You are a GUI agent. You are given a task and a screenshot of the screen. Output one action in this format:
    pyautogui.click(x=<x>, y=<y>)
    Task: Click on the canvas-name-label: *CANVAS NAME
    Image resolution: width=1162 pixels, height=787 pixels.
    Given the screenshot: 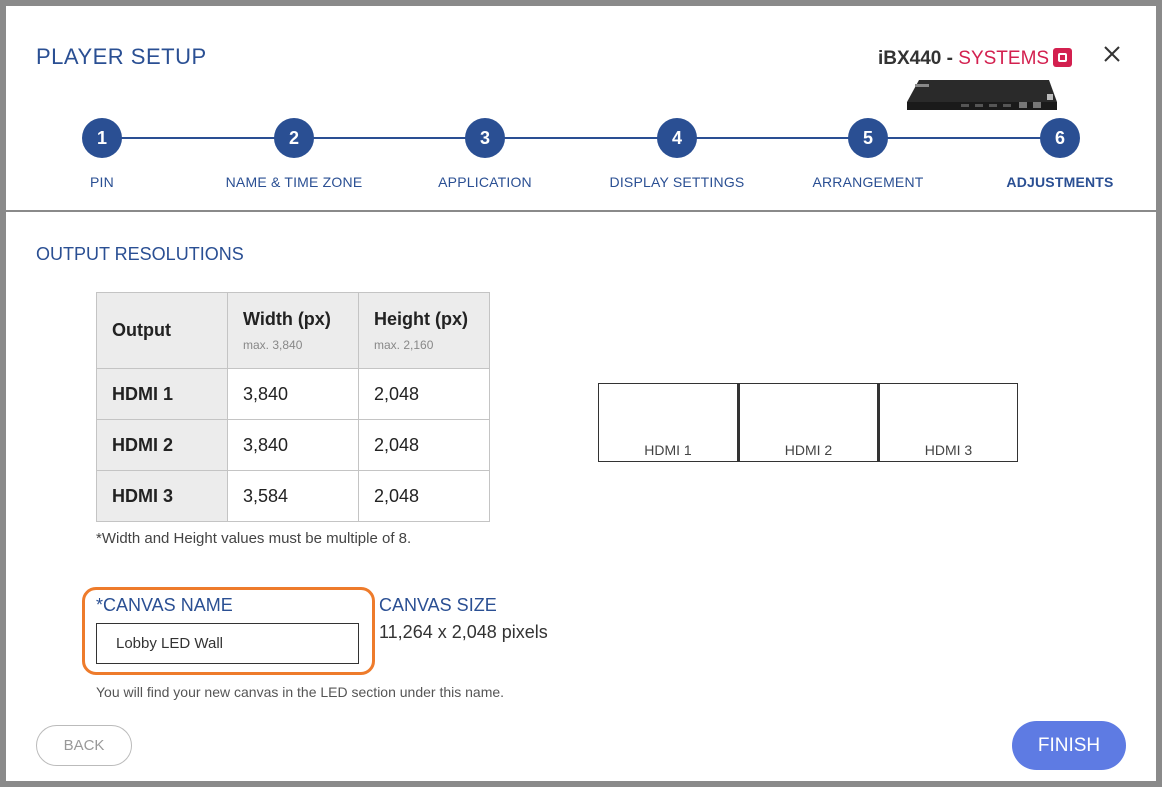 What is the action you would take?
    pyautogui.click(x=164, y=605)
    